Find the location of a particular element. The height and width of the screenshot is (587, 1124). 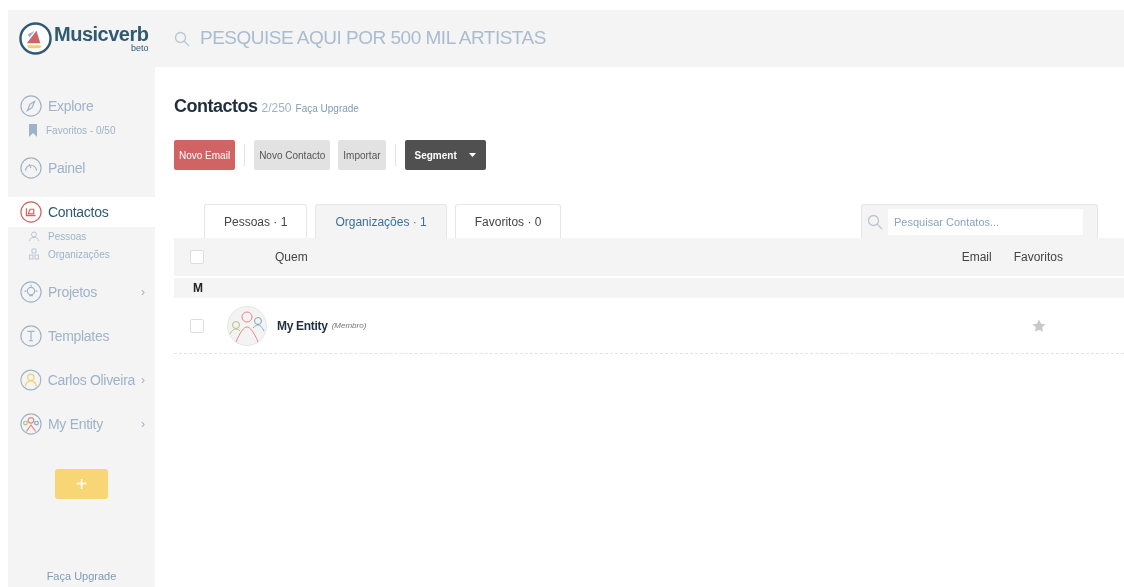

caret-icon is located at coordinates (472, 155).